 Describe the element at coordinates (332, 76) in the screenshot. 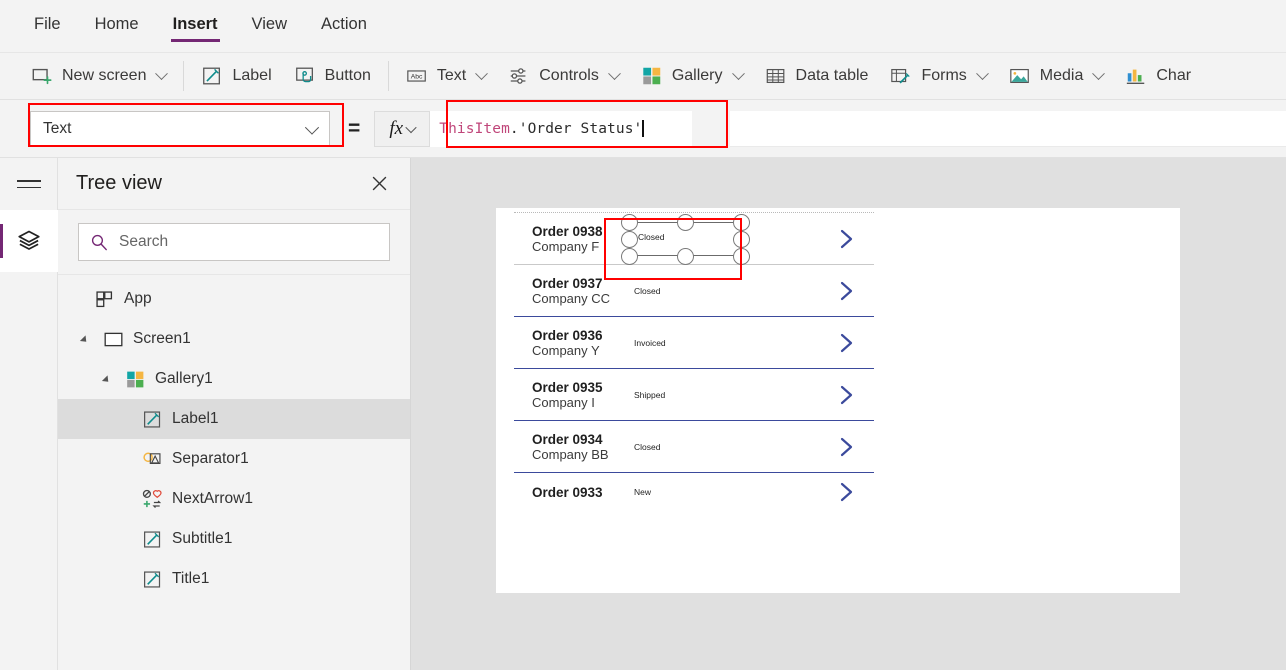

I see `ribbon-button: Button` at that location.